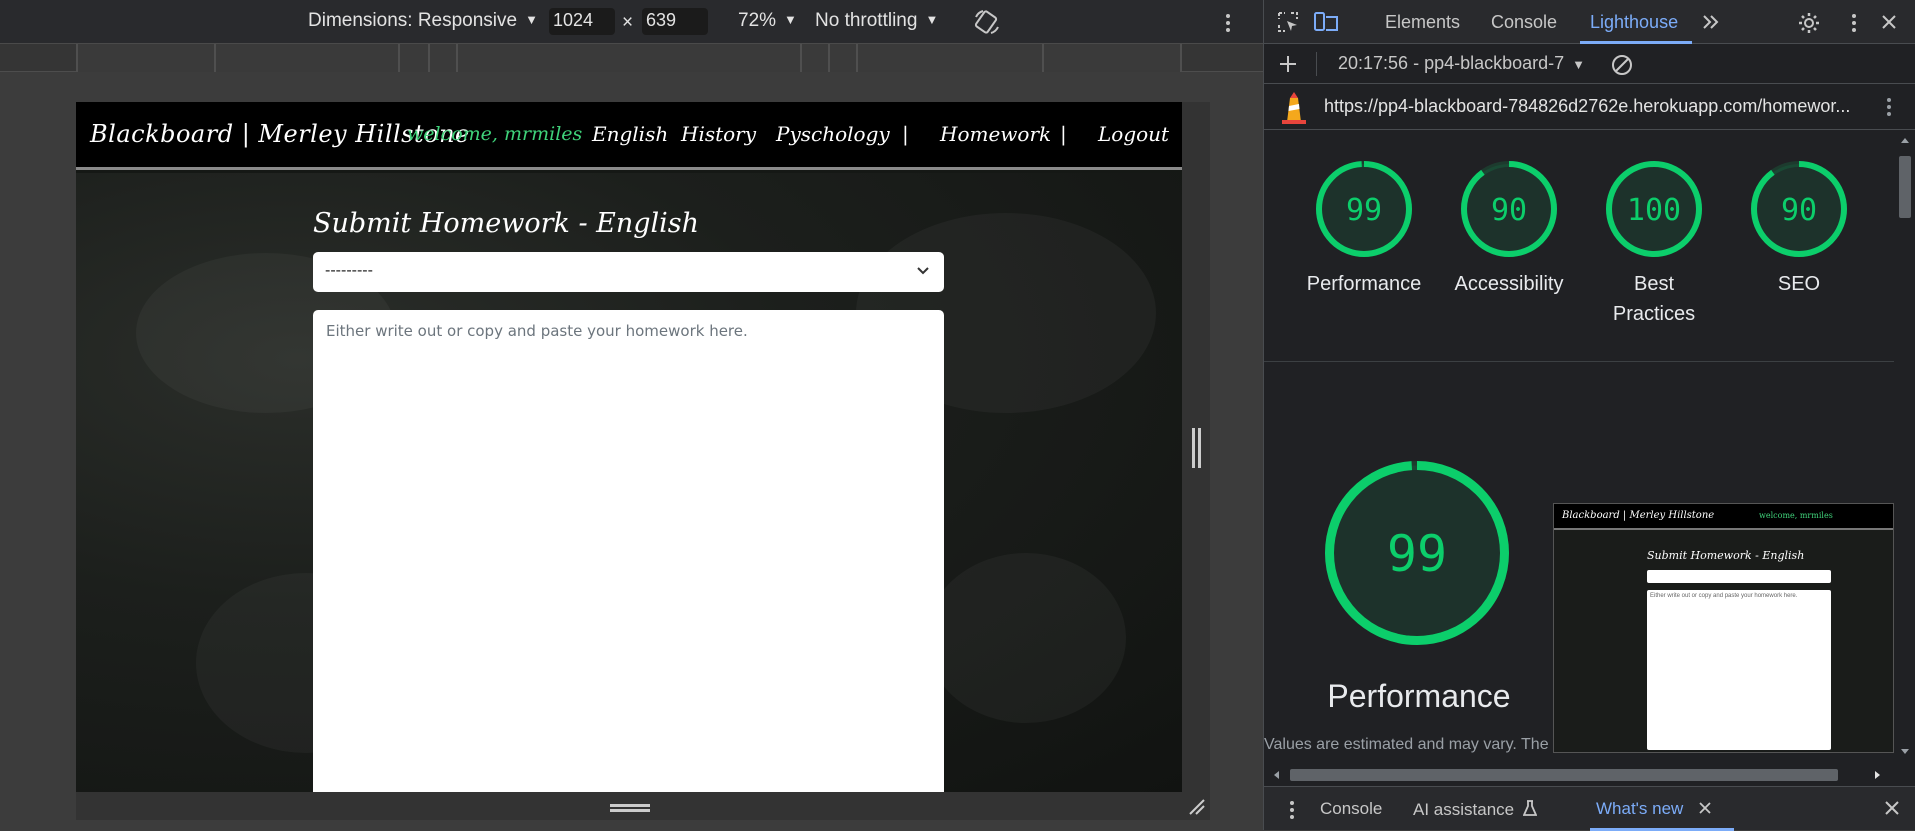  What do you see at coordinates (1228, 23) in the screenshot?
I see `more-options-icon` at bounding box center [1228, 23].